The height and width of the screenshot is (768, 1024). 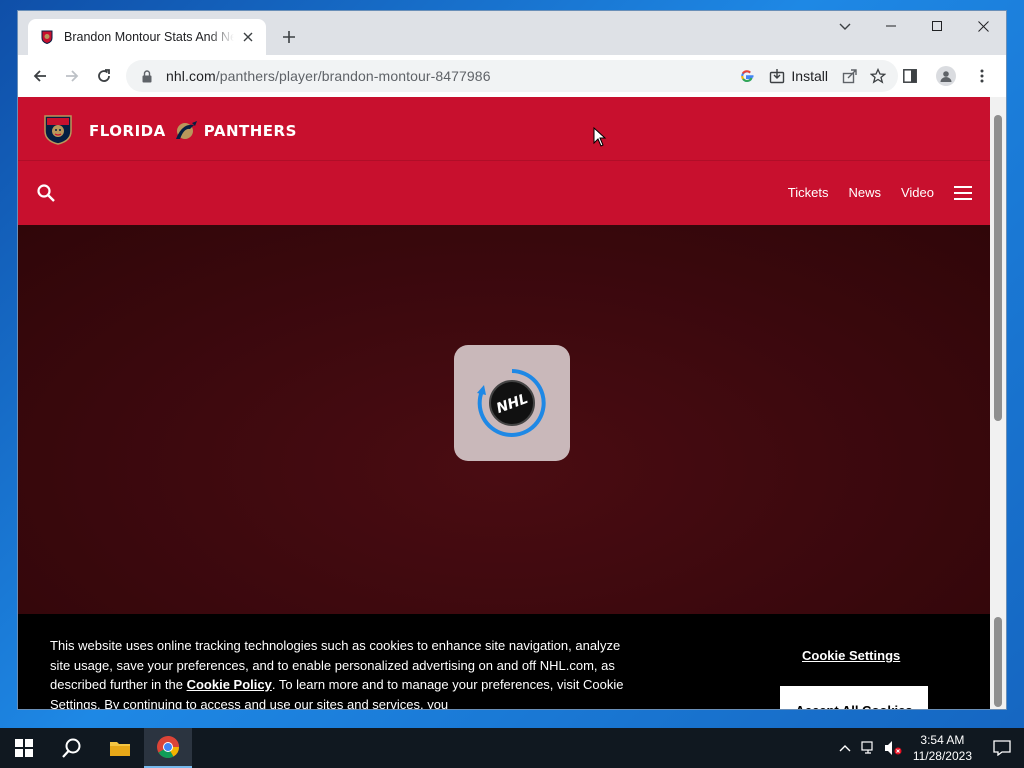 I want to click on file-explorer-icon, so click(x=120, y=748).